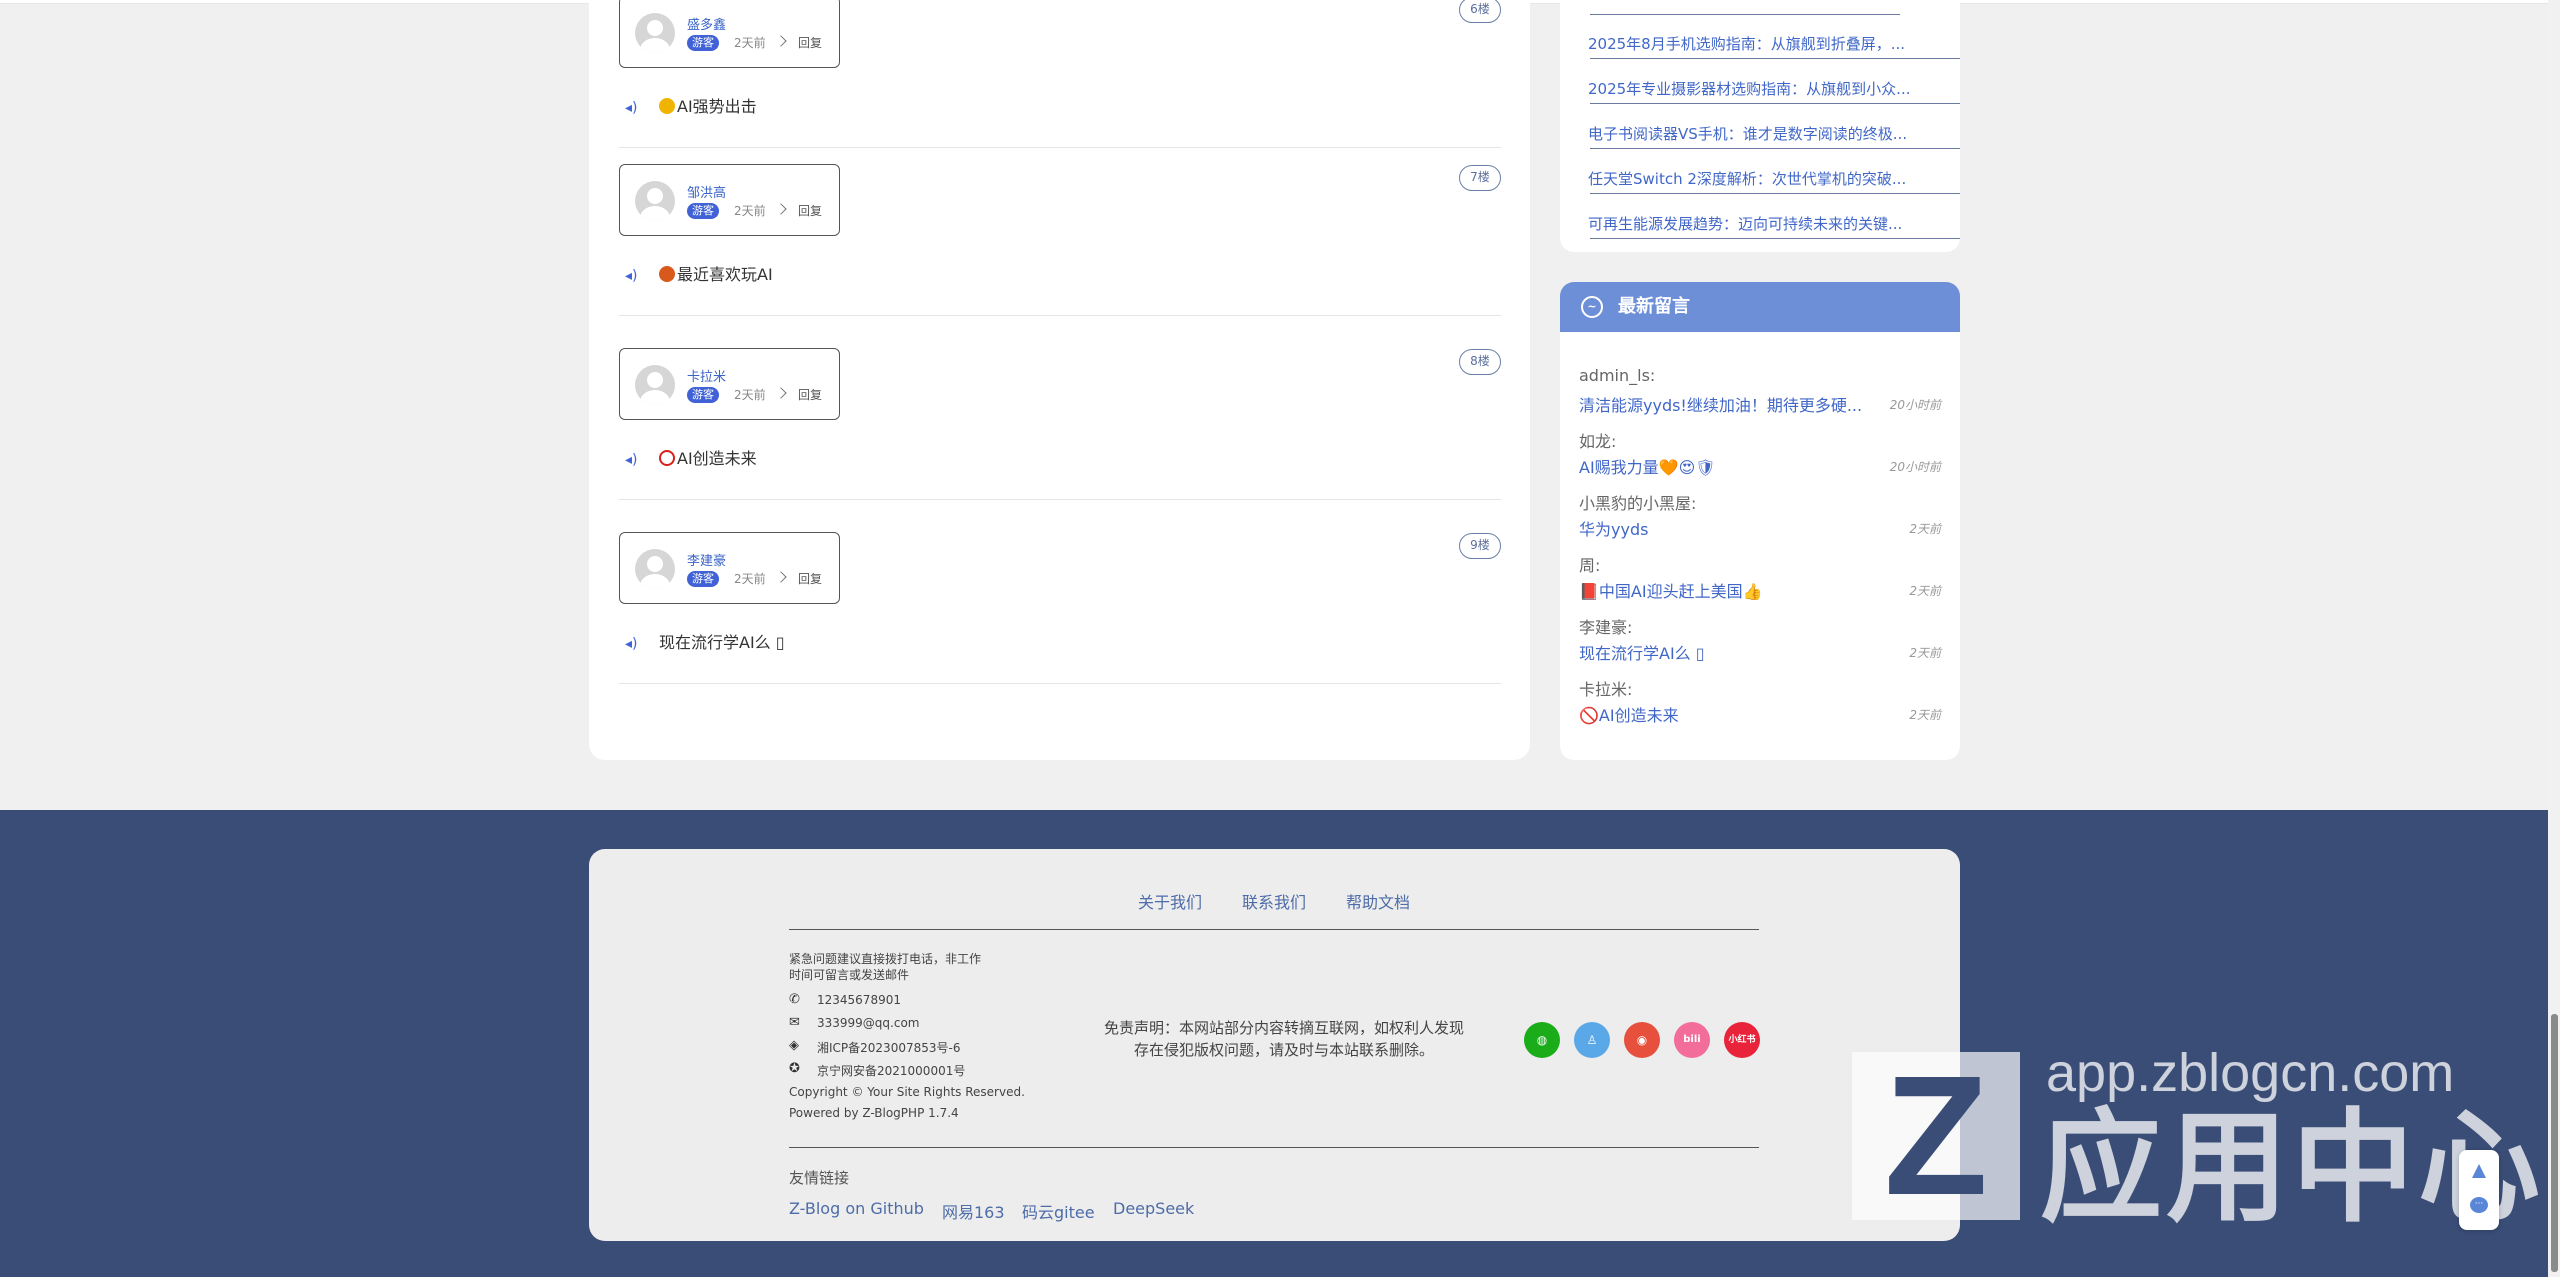 Image resolution: width=2560 pixels, height=1277 pixels. Describe the element at coordinates (1692, 1040) in the screenshot. I see `bilibili-icon: bili` at that location.